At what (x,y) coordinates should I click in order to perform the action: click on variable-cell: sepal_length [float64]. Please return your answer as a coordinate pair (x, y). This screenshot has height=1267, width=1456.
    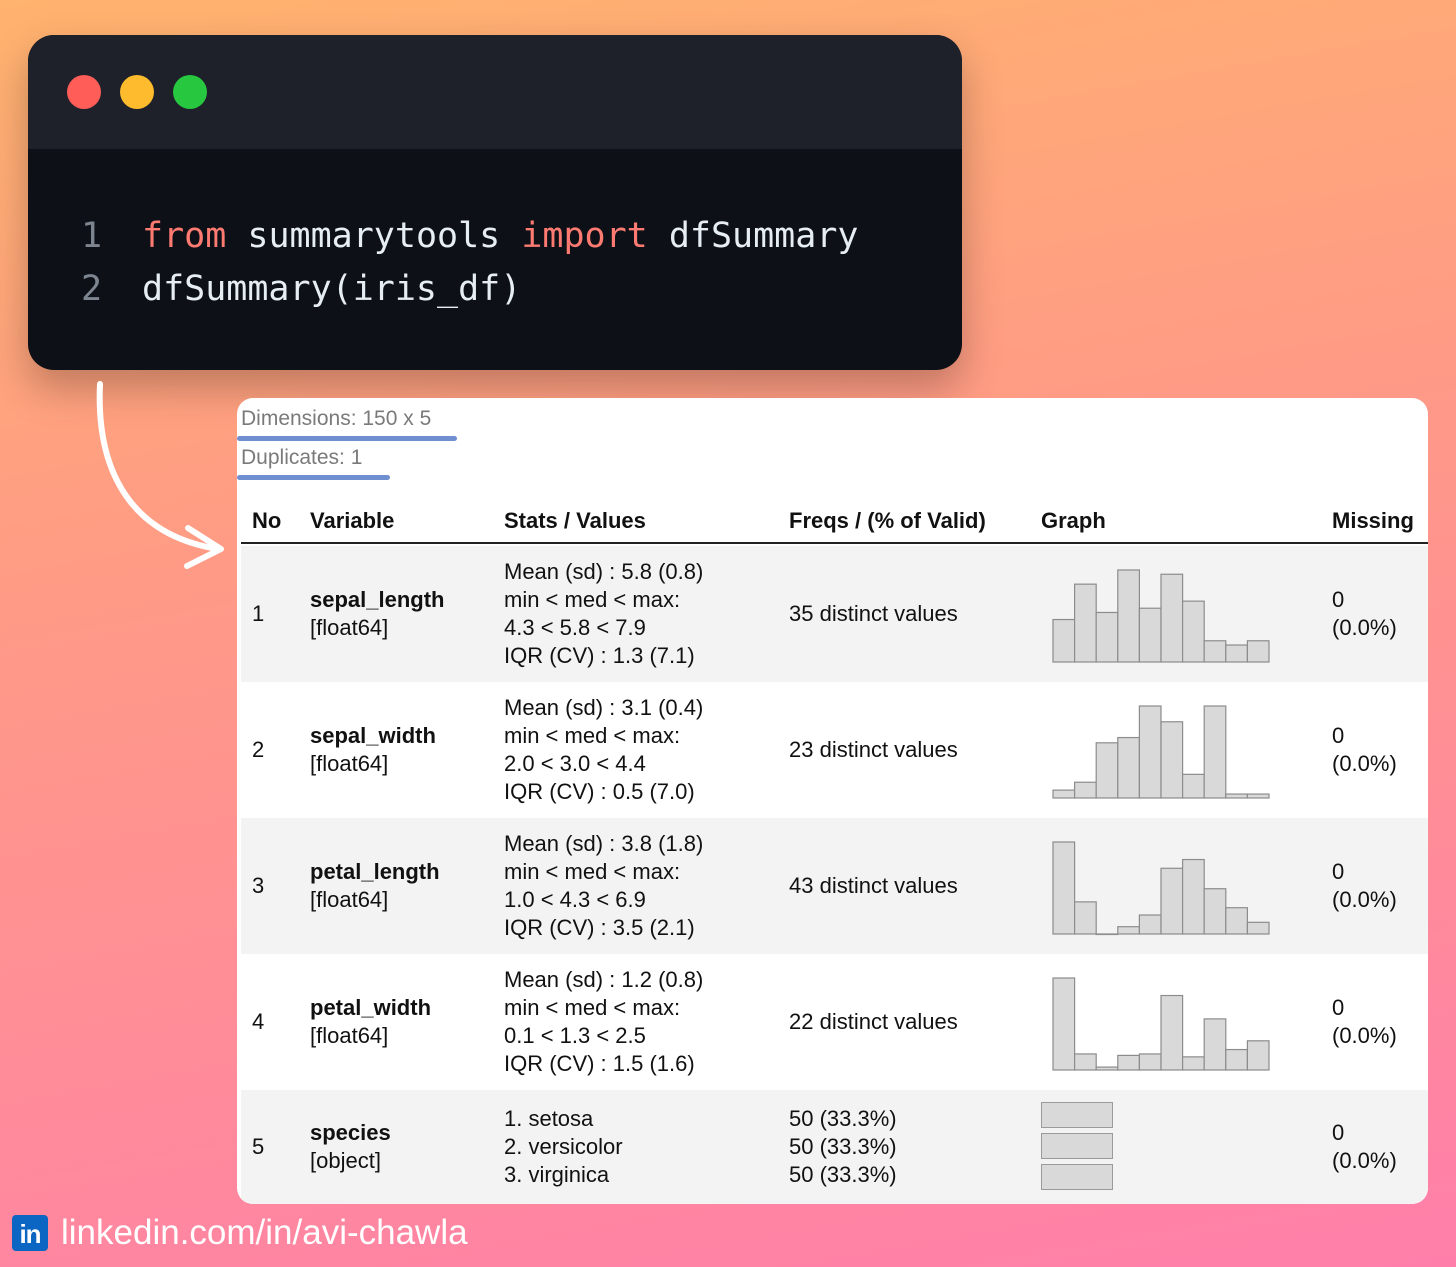
    Looking at the image, I should click on (377, 614).